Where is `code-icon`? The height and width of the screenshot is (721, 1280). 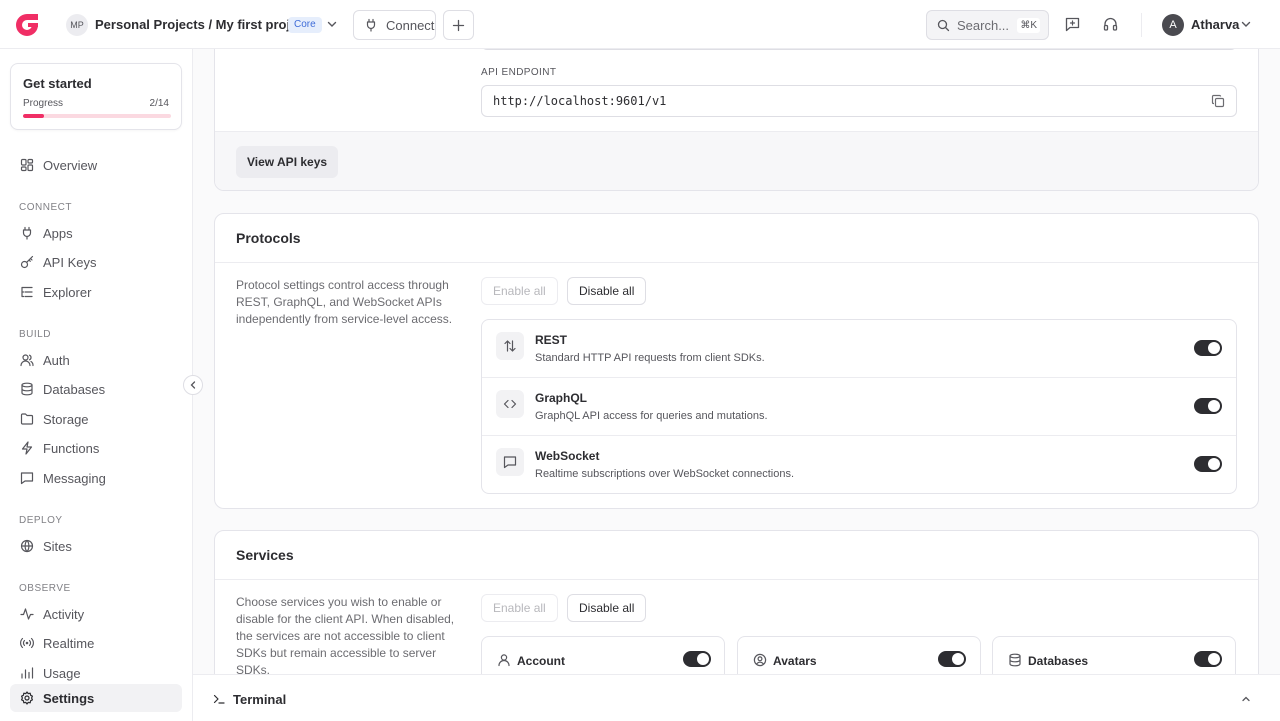
code-icon is located at coordinates (510, 404).